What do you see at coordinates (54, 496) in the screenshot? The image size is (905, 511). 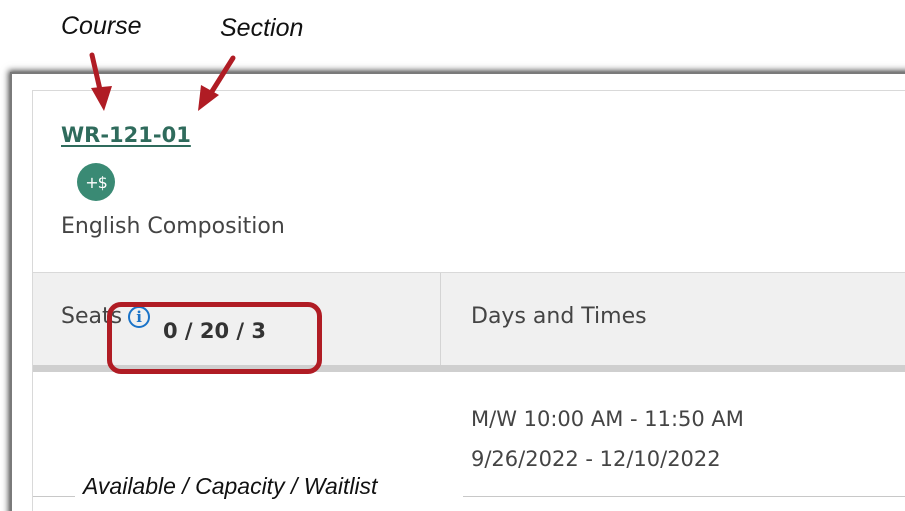 I see `row-divider-left` at bounding box center [54, 496].